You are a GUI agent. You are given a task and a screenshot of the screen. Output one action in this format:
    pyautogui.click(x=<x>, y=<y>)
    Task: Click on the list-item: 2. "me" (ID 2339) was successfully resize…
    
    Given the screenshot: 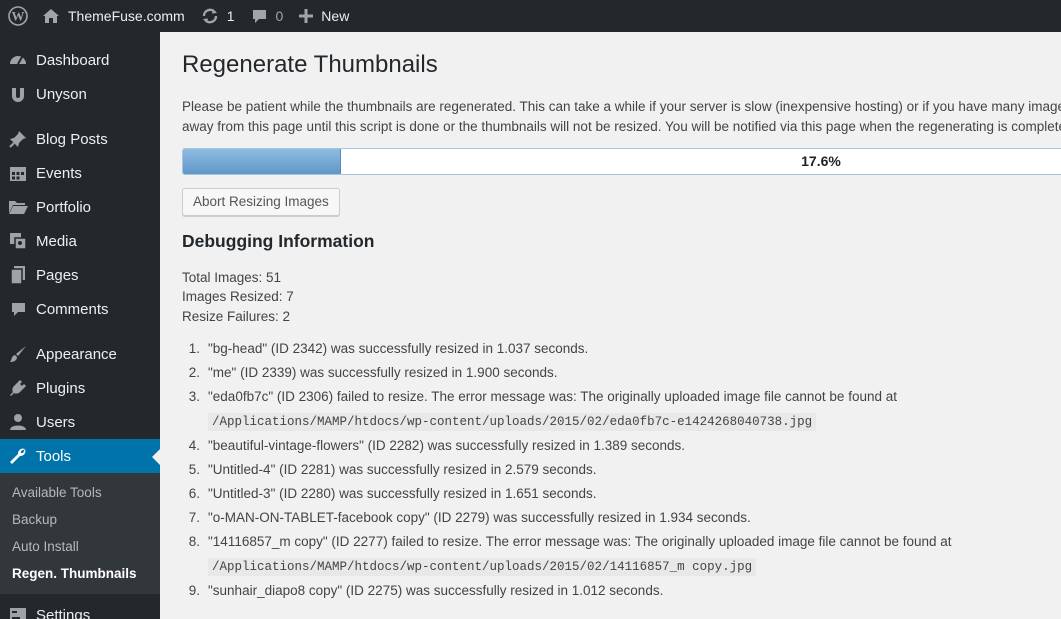 What is the action you would take?
    pyautogui.click(x=373, y=372)
    